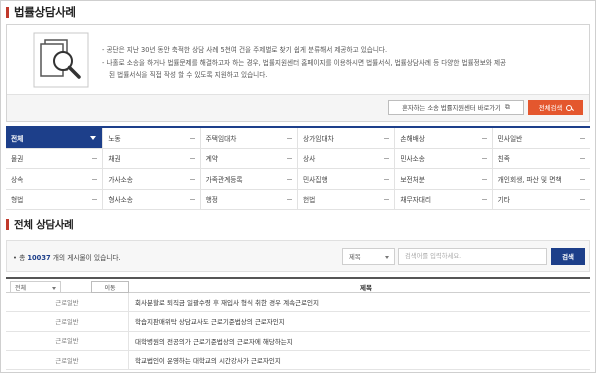 The height and width of the screenshot is (373, 596). I want to click on category-item: 주택임대차, so click(249, 138).